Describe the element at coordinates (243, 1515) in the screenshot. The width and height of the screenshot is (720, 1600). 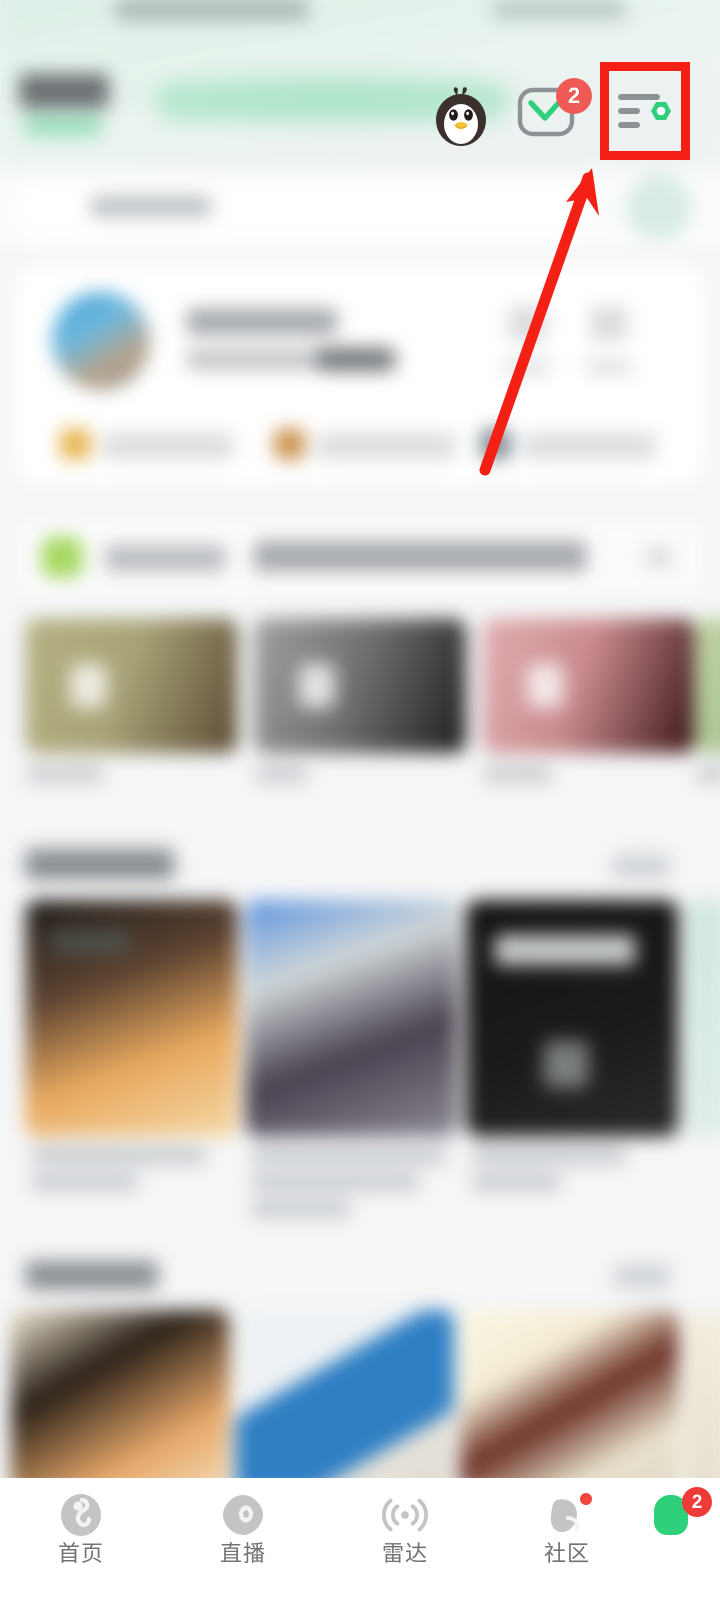
I see `live-eye-icon` at that location.